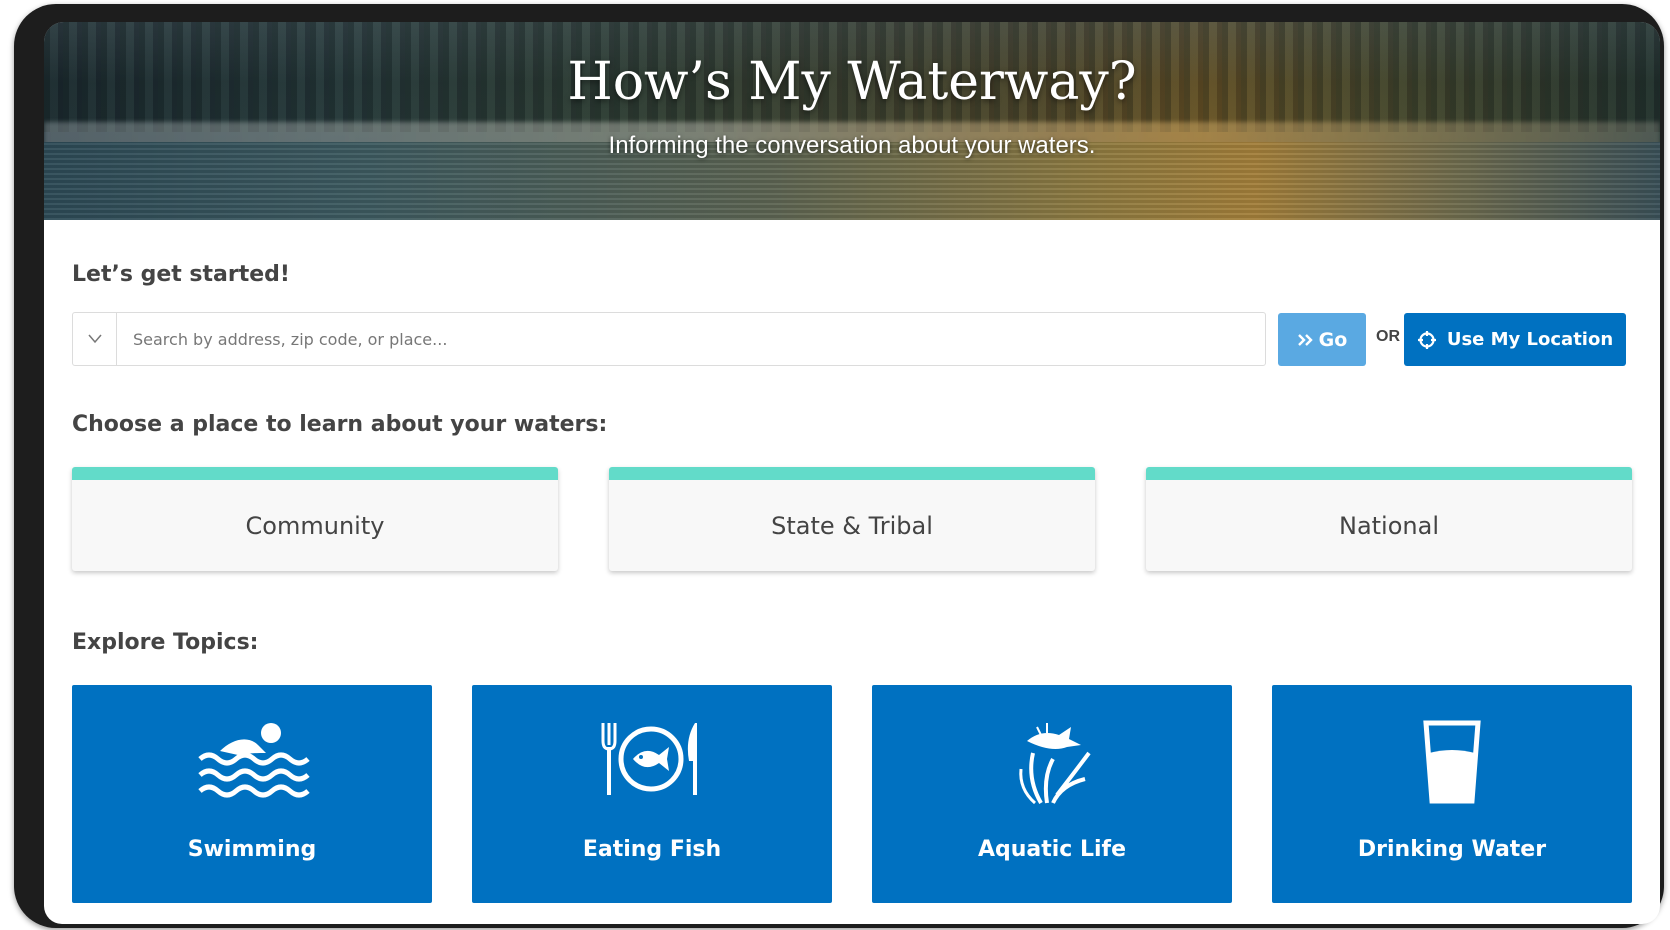 The image size is (1670, 930). I want to click on go-button: Go, so click(1322, 339).